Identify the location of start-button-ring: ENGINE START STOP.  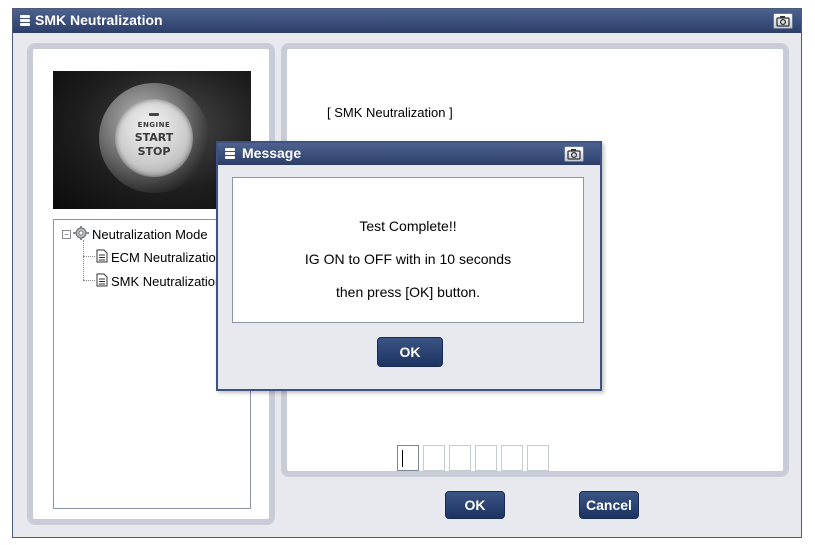
(154, 138).